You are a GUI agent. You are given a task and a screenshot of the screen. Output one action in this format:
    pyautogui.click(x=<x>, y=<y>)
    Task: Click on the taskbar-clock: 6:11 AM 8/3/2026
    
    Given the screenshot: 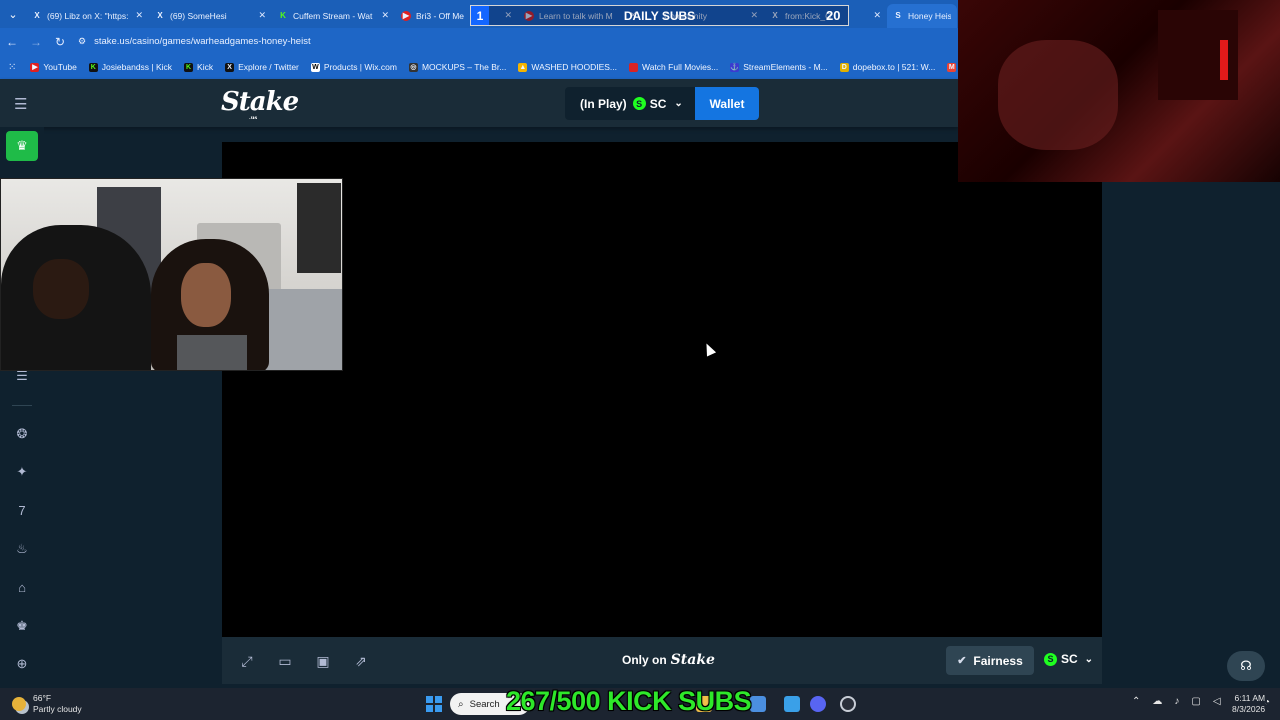 What is the action you would take?
    pyautogui.click(x=1248, y=704)
    